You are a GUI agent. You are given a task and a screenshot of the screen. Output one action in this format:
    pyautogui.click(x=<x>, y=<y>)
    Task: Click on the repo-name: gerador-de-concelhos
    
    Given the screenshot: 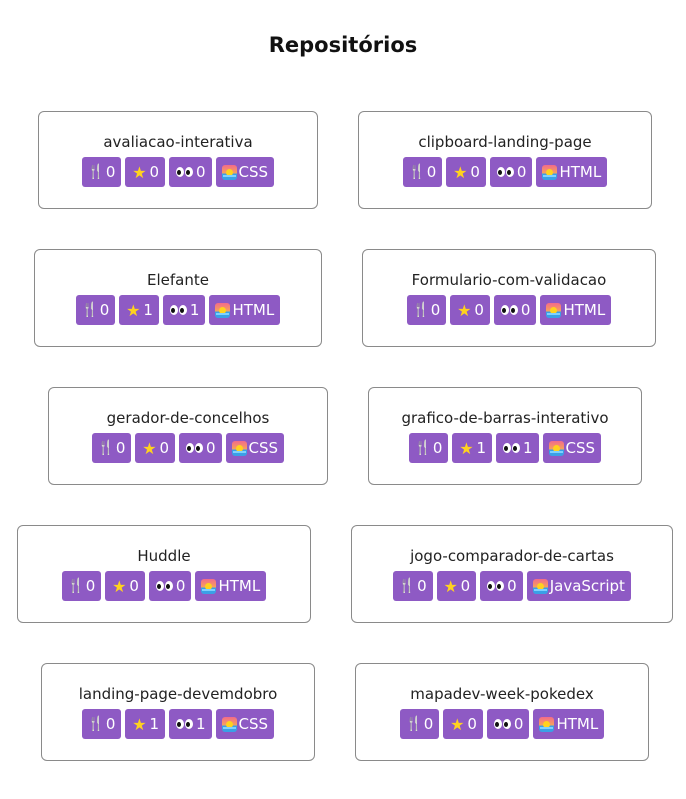 What is the action you would take?
    pyautogui.click(x=188, y=418)
    